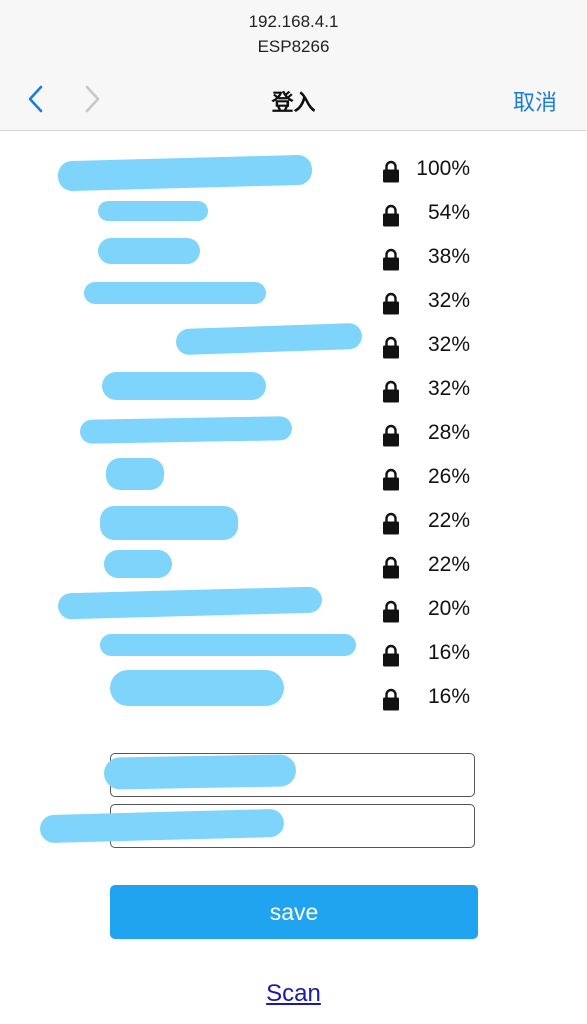  I want to click on cancel-button: 取消, so click(535, 101).